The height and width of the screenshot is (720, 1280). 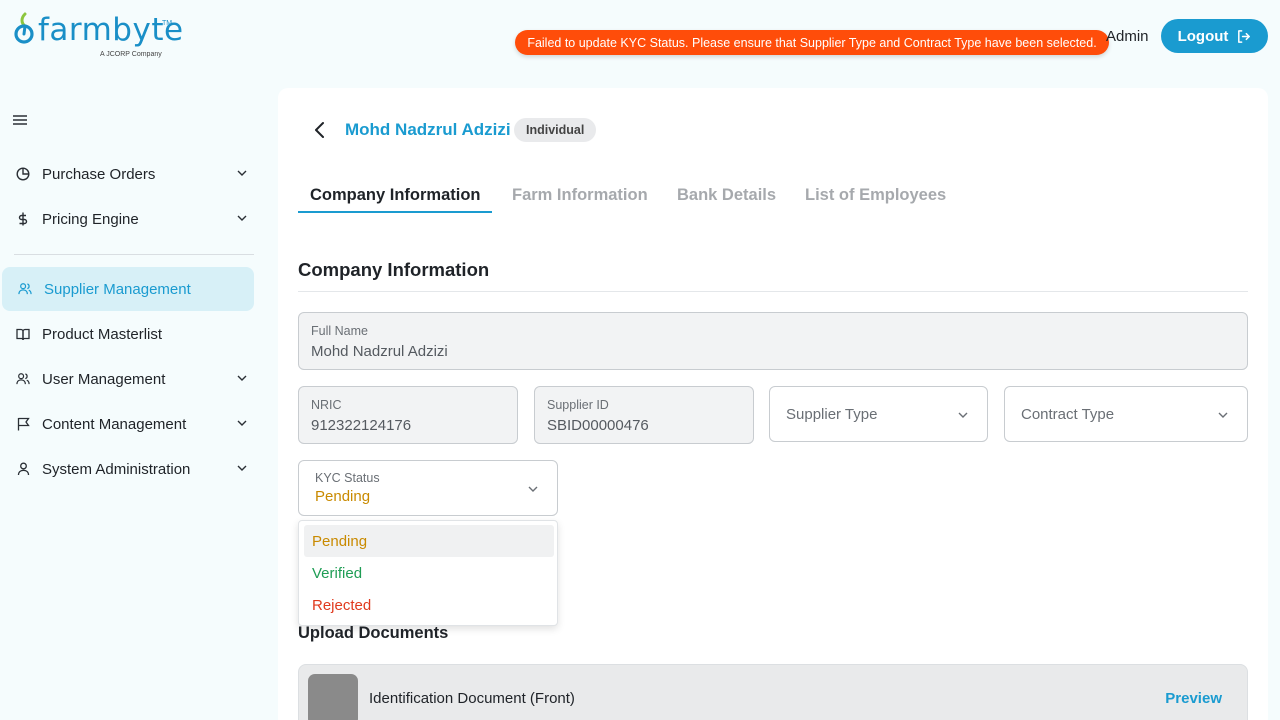 I want to click on nric-value: 912322124176, so click(x=361, y=425).